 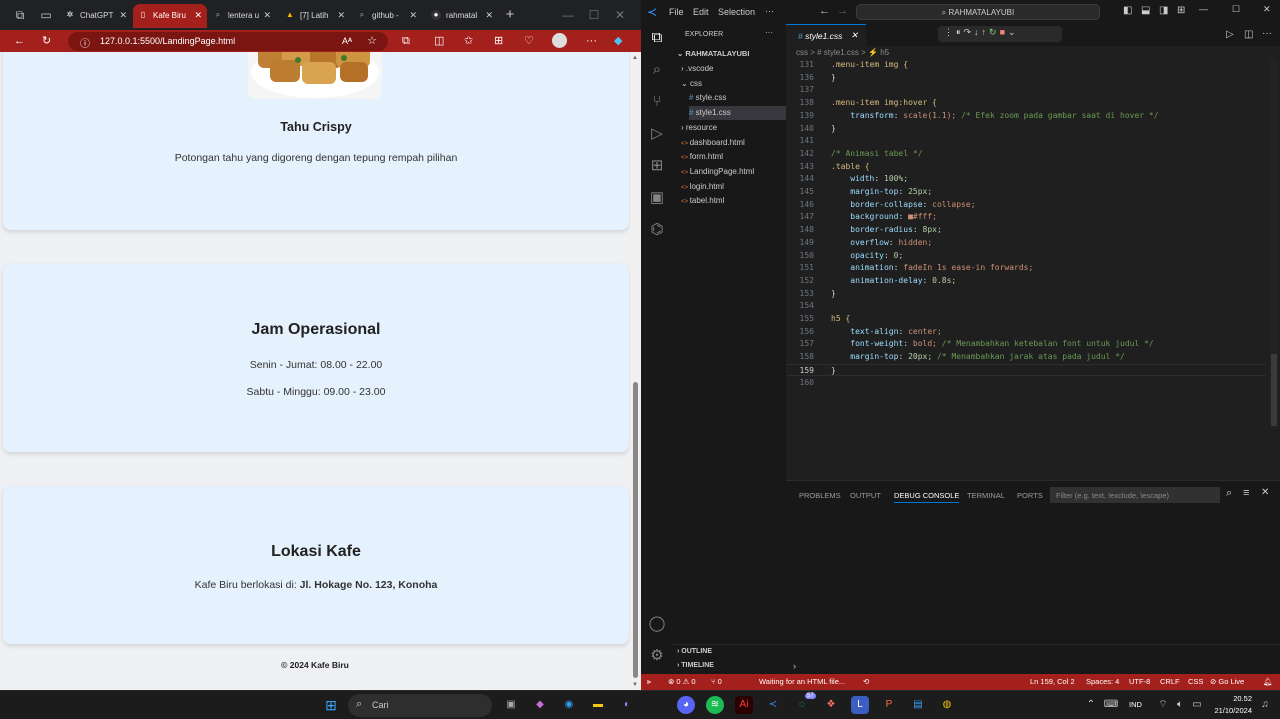 I want to click on outline-header: › OUTLINE, so click(x=694, y=651).